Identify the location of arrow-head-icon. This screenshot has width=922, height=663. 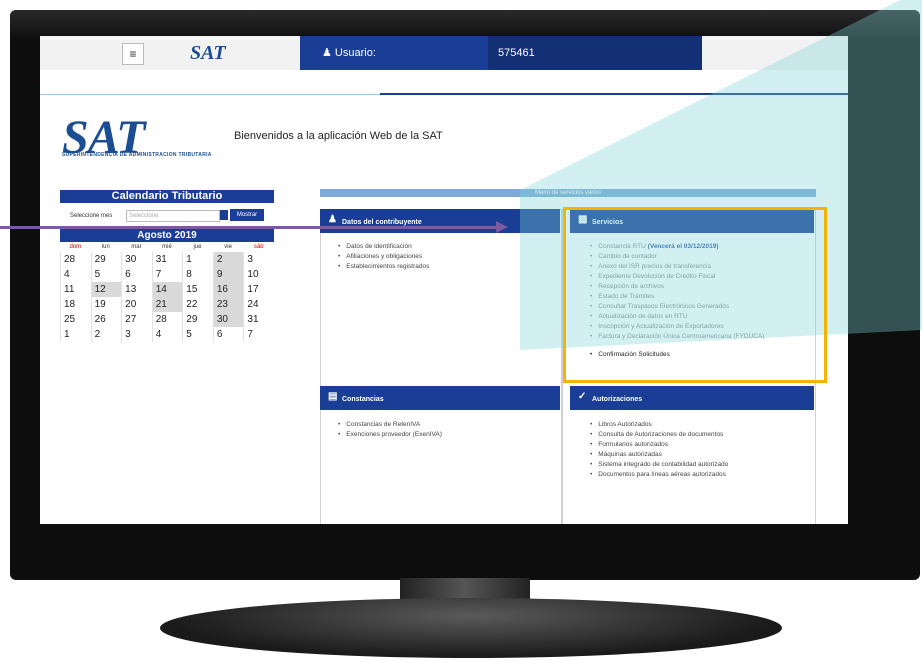
(502, 227).